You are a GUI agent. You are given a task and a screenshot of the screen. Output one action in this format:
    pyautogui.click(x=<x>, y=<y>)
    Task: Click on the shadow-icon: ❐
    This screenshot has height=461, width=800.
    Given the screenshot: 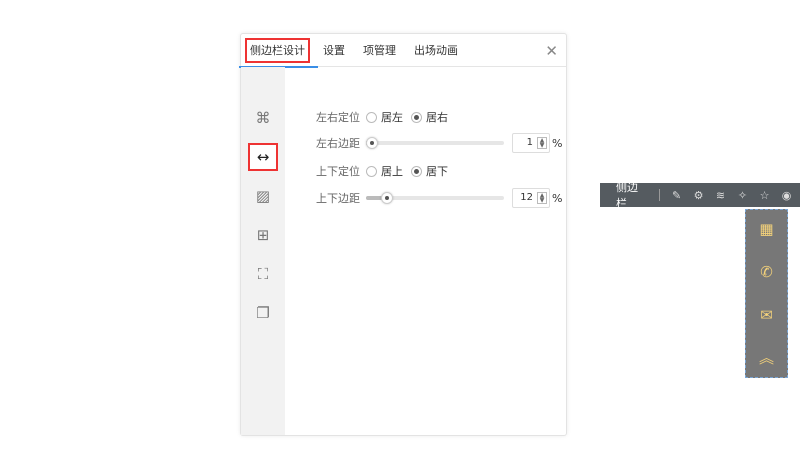 What is the action you would take?
    pyautogui.click(x=263, y=313)
    